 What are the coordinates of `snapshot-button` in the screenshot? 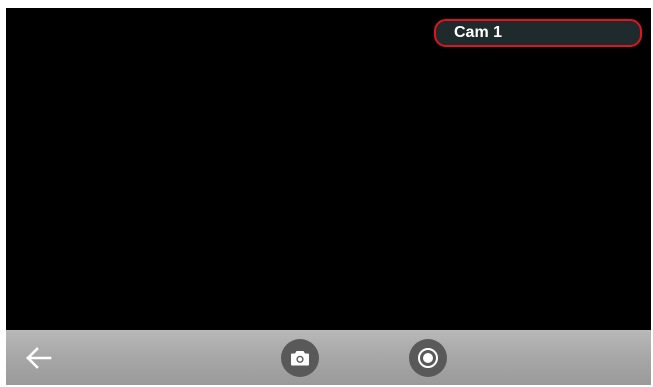 It's located at (300, 358).